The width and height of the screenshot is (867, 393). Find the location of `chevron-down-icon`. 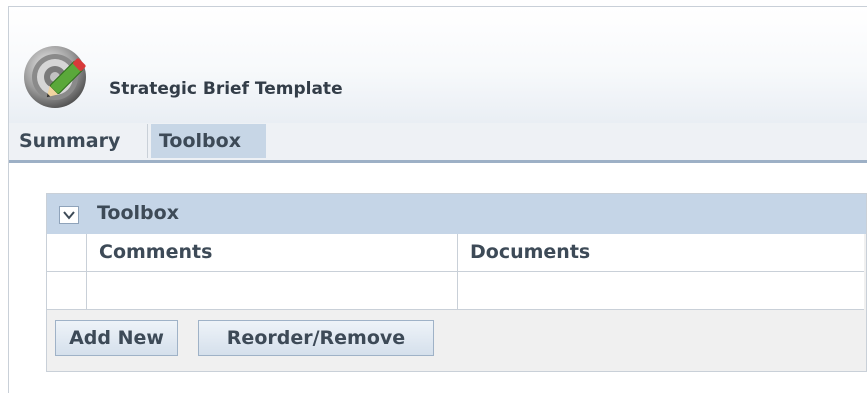

chevron-down-icon is located at coordinates (69, 215).